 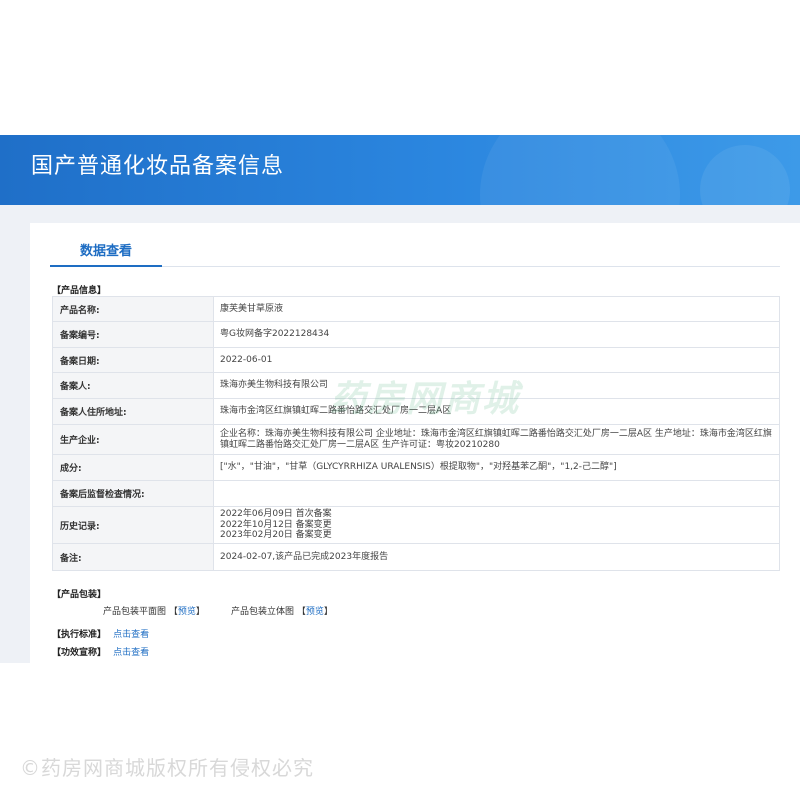 I want to click on row-value, so click(x=496, y=493).